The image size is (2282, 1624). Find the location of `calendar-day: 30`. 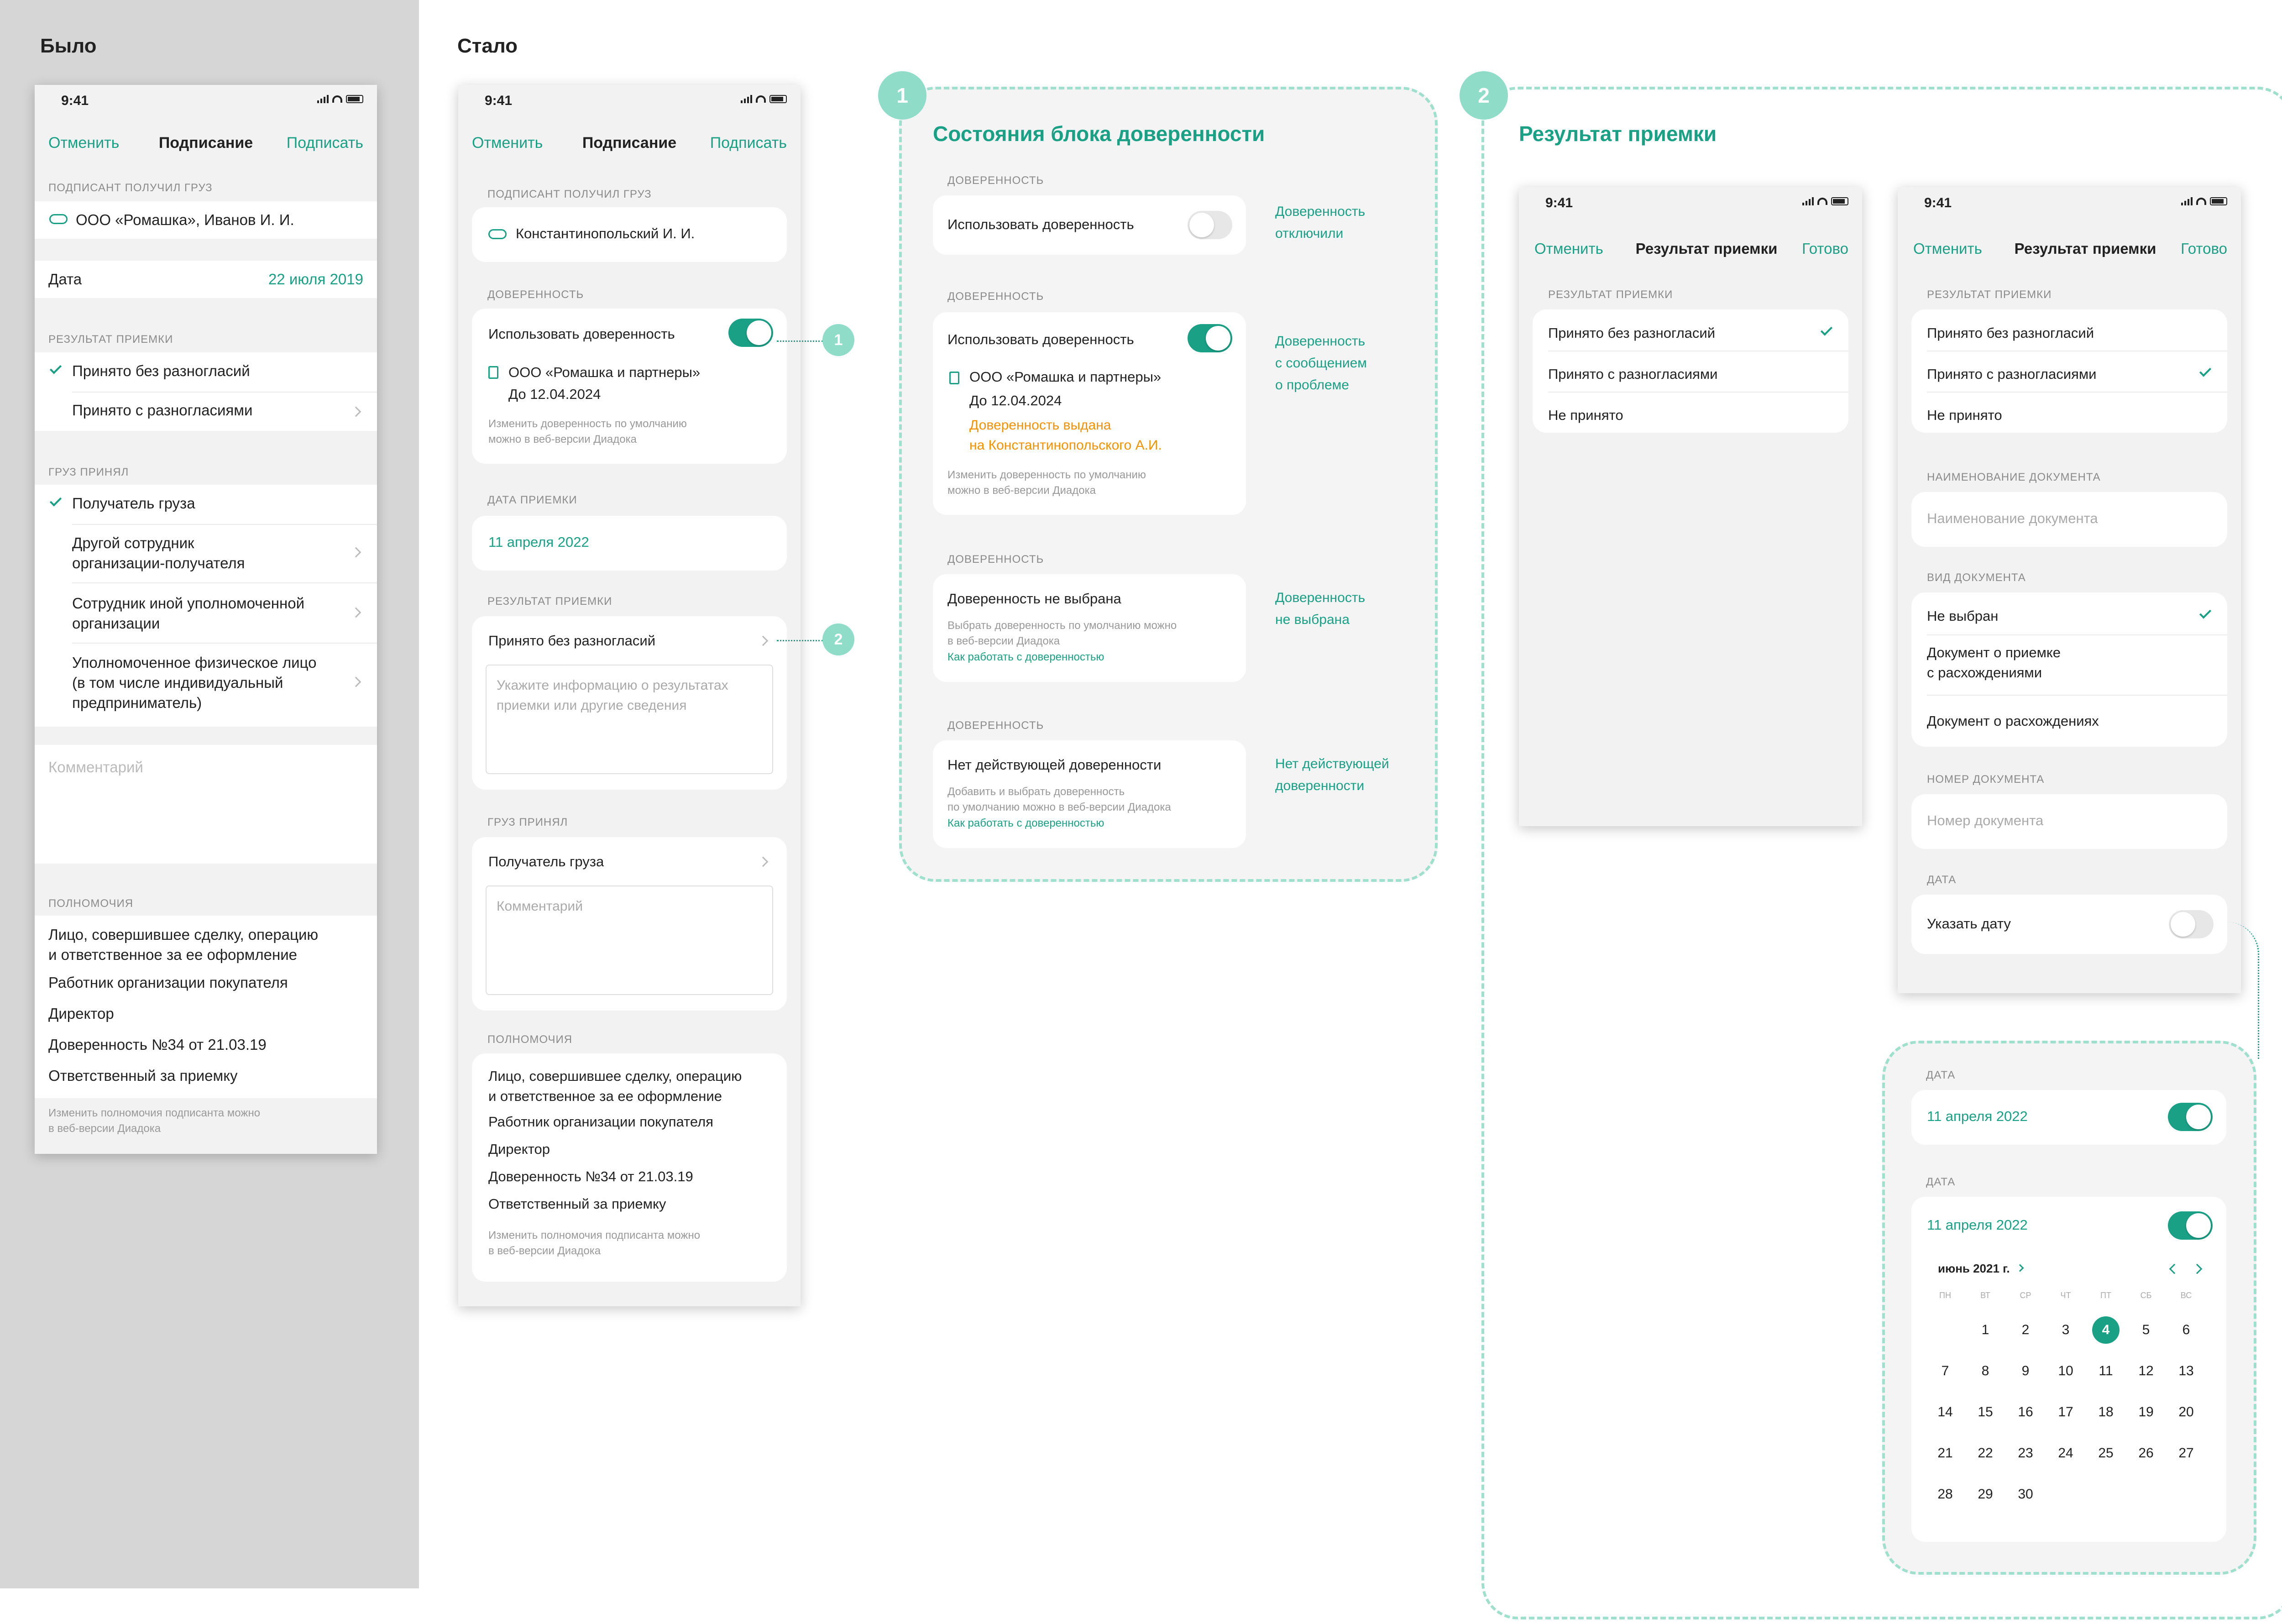

calendar-day: 30 is located at coordinates (2025, 1494).